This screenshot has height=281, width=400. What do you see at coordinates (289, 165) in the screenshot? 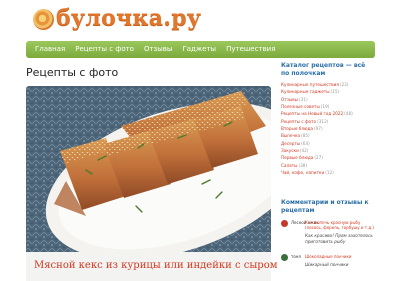
I see `category-label: Салаты` at bounding box center [289, 165].